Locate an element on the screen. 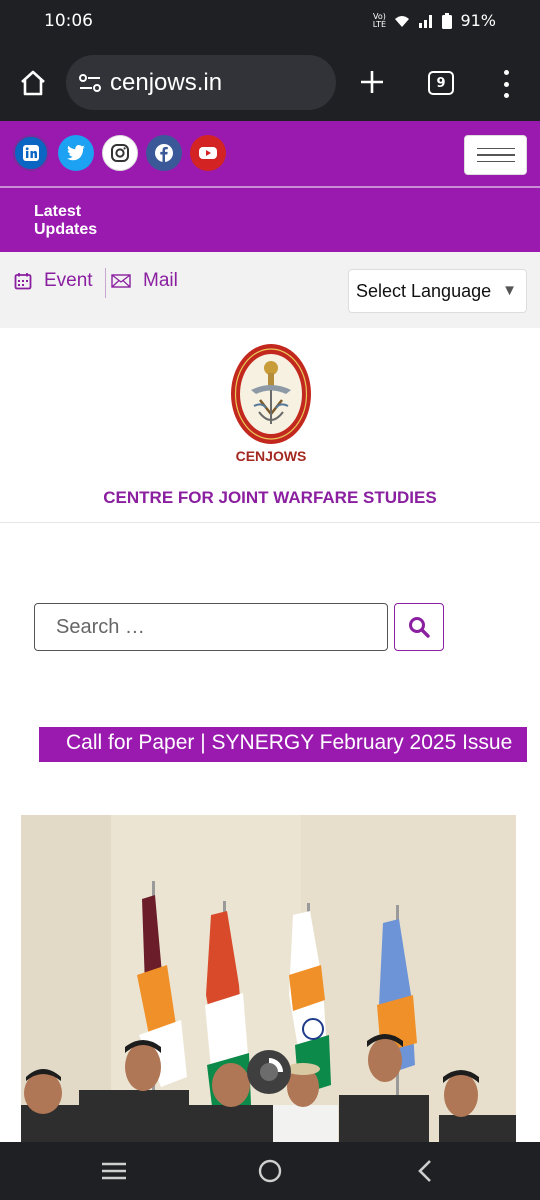  toolbar-separator is located at coordinates (105, 283).